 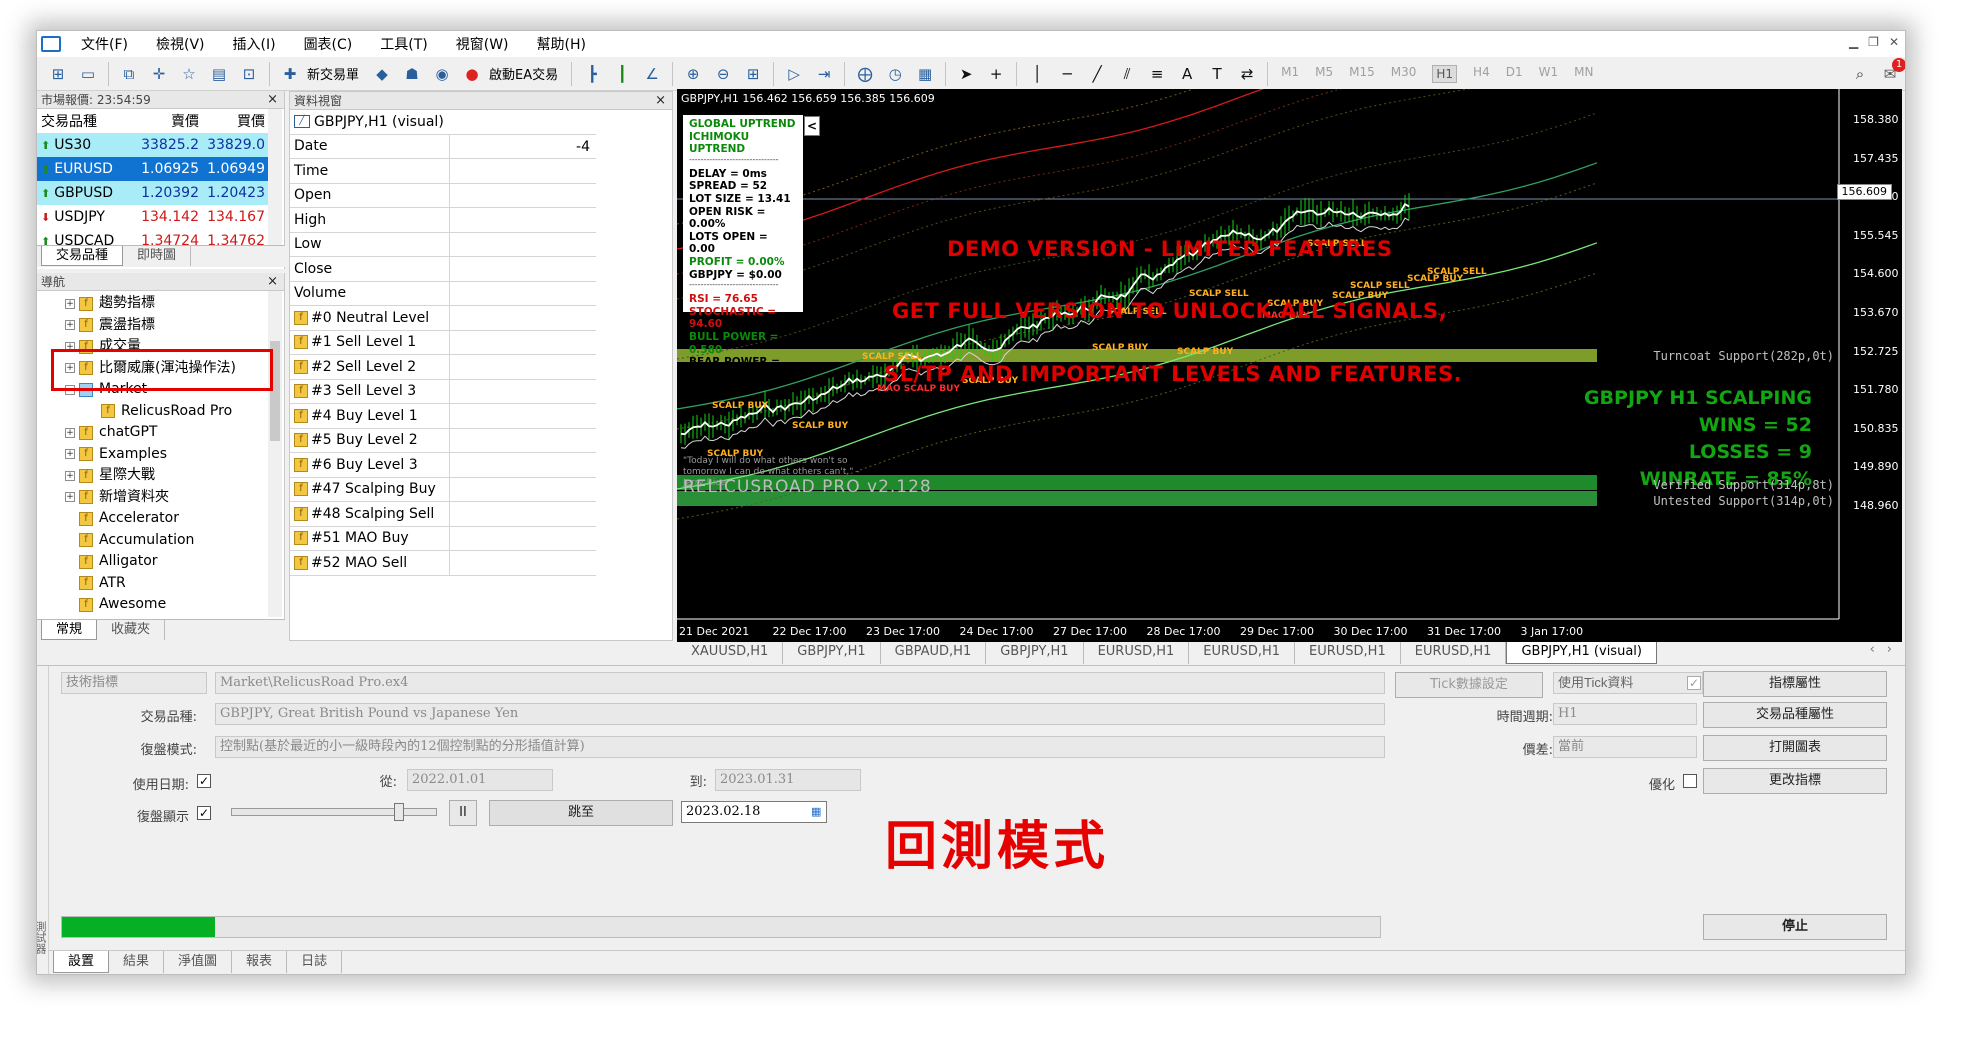 I want to click on crosshair-icon: +, so click(x=996, y=74).